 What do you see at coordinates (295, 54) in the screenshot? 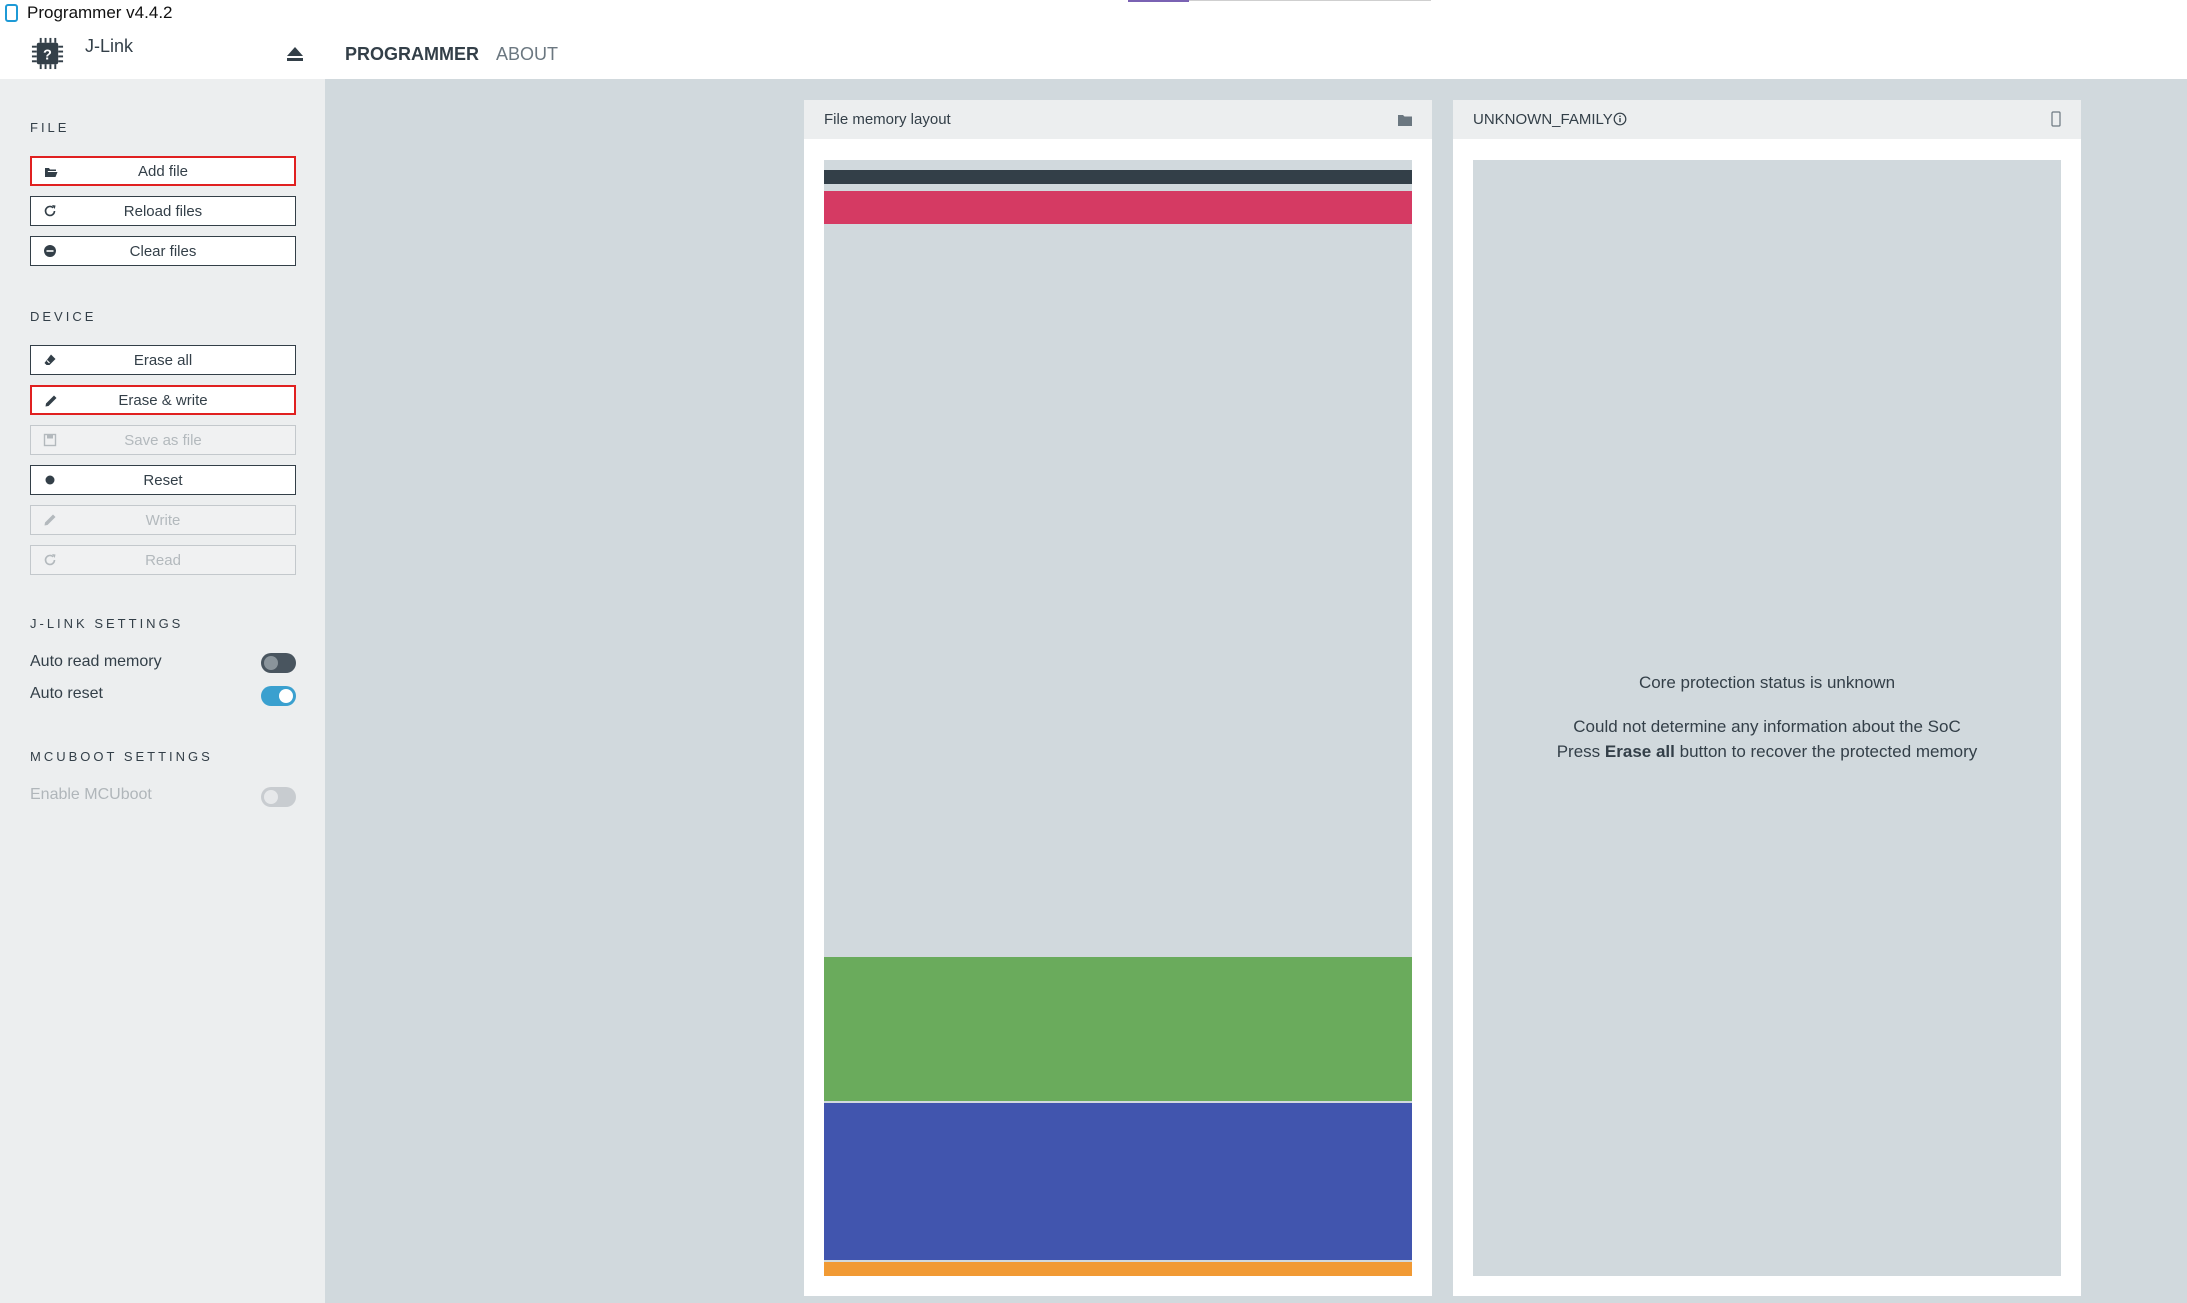
I see `eject-icon` at bounding box center [295, 54].